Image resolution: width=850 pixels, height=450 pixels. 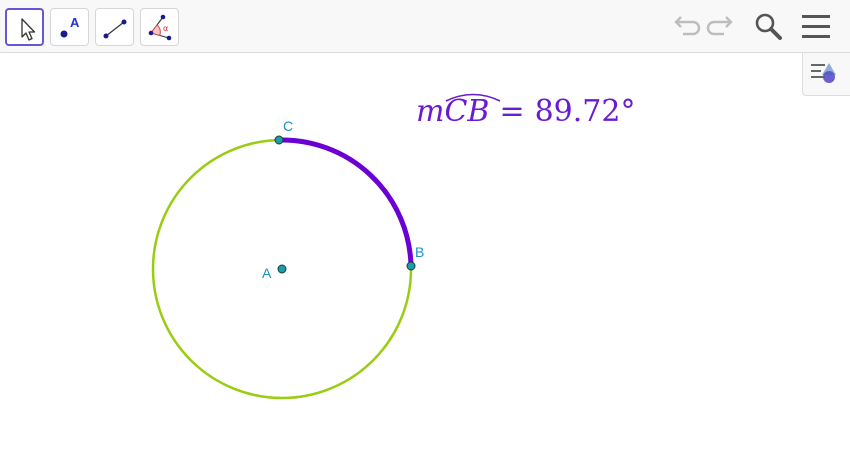 I want to click on point-c-label: C, so click(x=288, y=126).